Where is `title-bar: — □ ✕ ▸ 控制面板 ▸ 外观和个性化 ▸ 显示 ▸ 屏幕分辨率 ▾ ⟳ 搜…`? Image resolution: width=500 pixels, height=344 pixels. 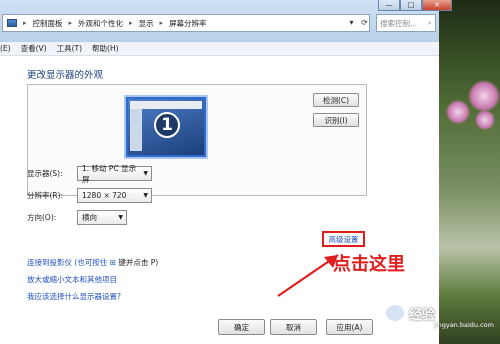 title-bar: — □ ✕ ▸ 控制面板 ▸ 外观和个性化 ▸ 显示 ▸ 屏幕分辨率 ▾ ⟳ 搜… is located at coordinates (226, 21).